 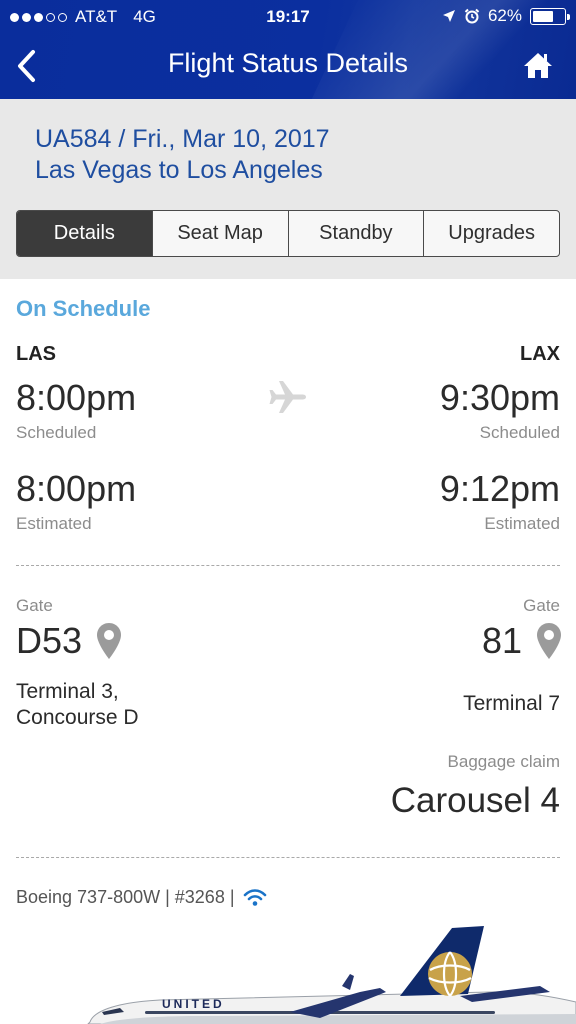 What do you see at coordinates (219, 233) in the screenshot?
I see `tab-seat-map: Seat Map` at bounding box center [219, 233].